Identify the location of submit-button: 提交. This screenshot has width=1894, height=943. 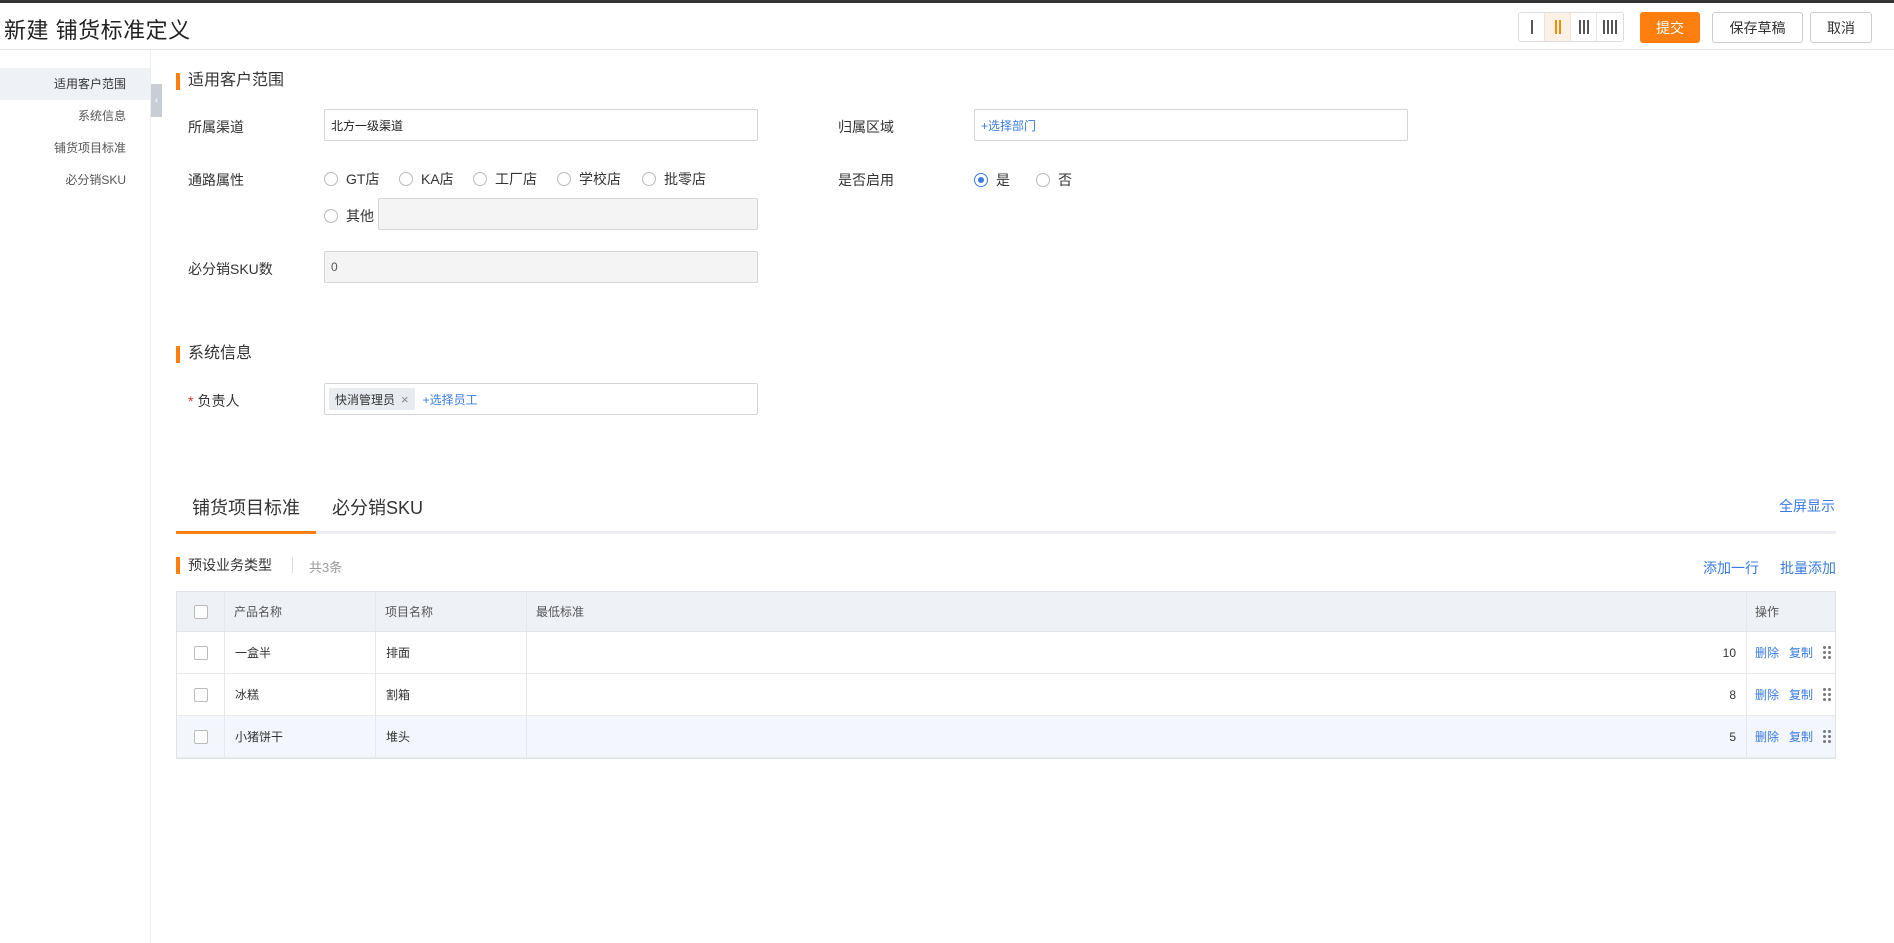
(1670, 27).